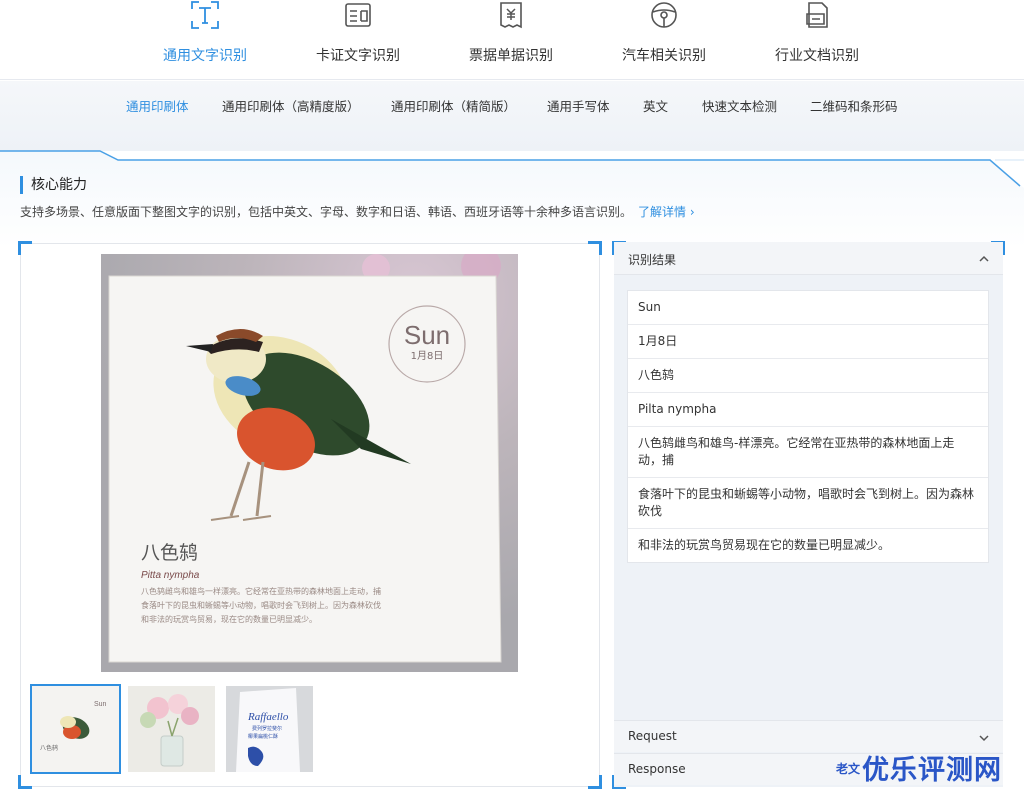  Describe the element at coordinates (170, 575) in the screenshot. I see `card-latin-name: Pitta nympha` at that location.